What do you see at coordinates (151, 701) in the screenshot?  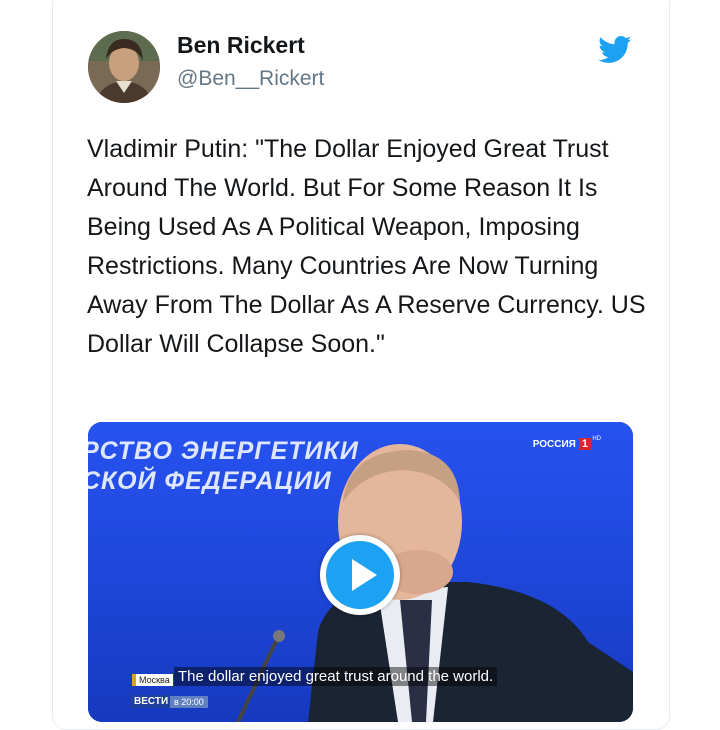 I see `program-label: ВЕСТИ` at bounding box center [151, 701].